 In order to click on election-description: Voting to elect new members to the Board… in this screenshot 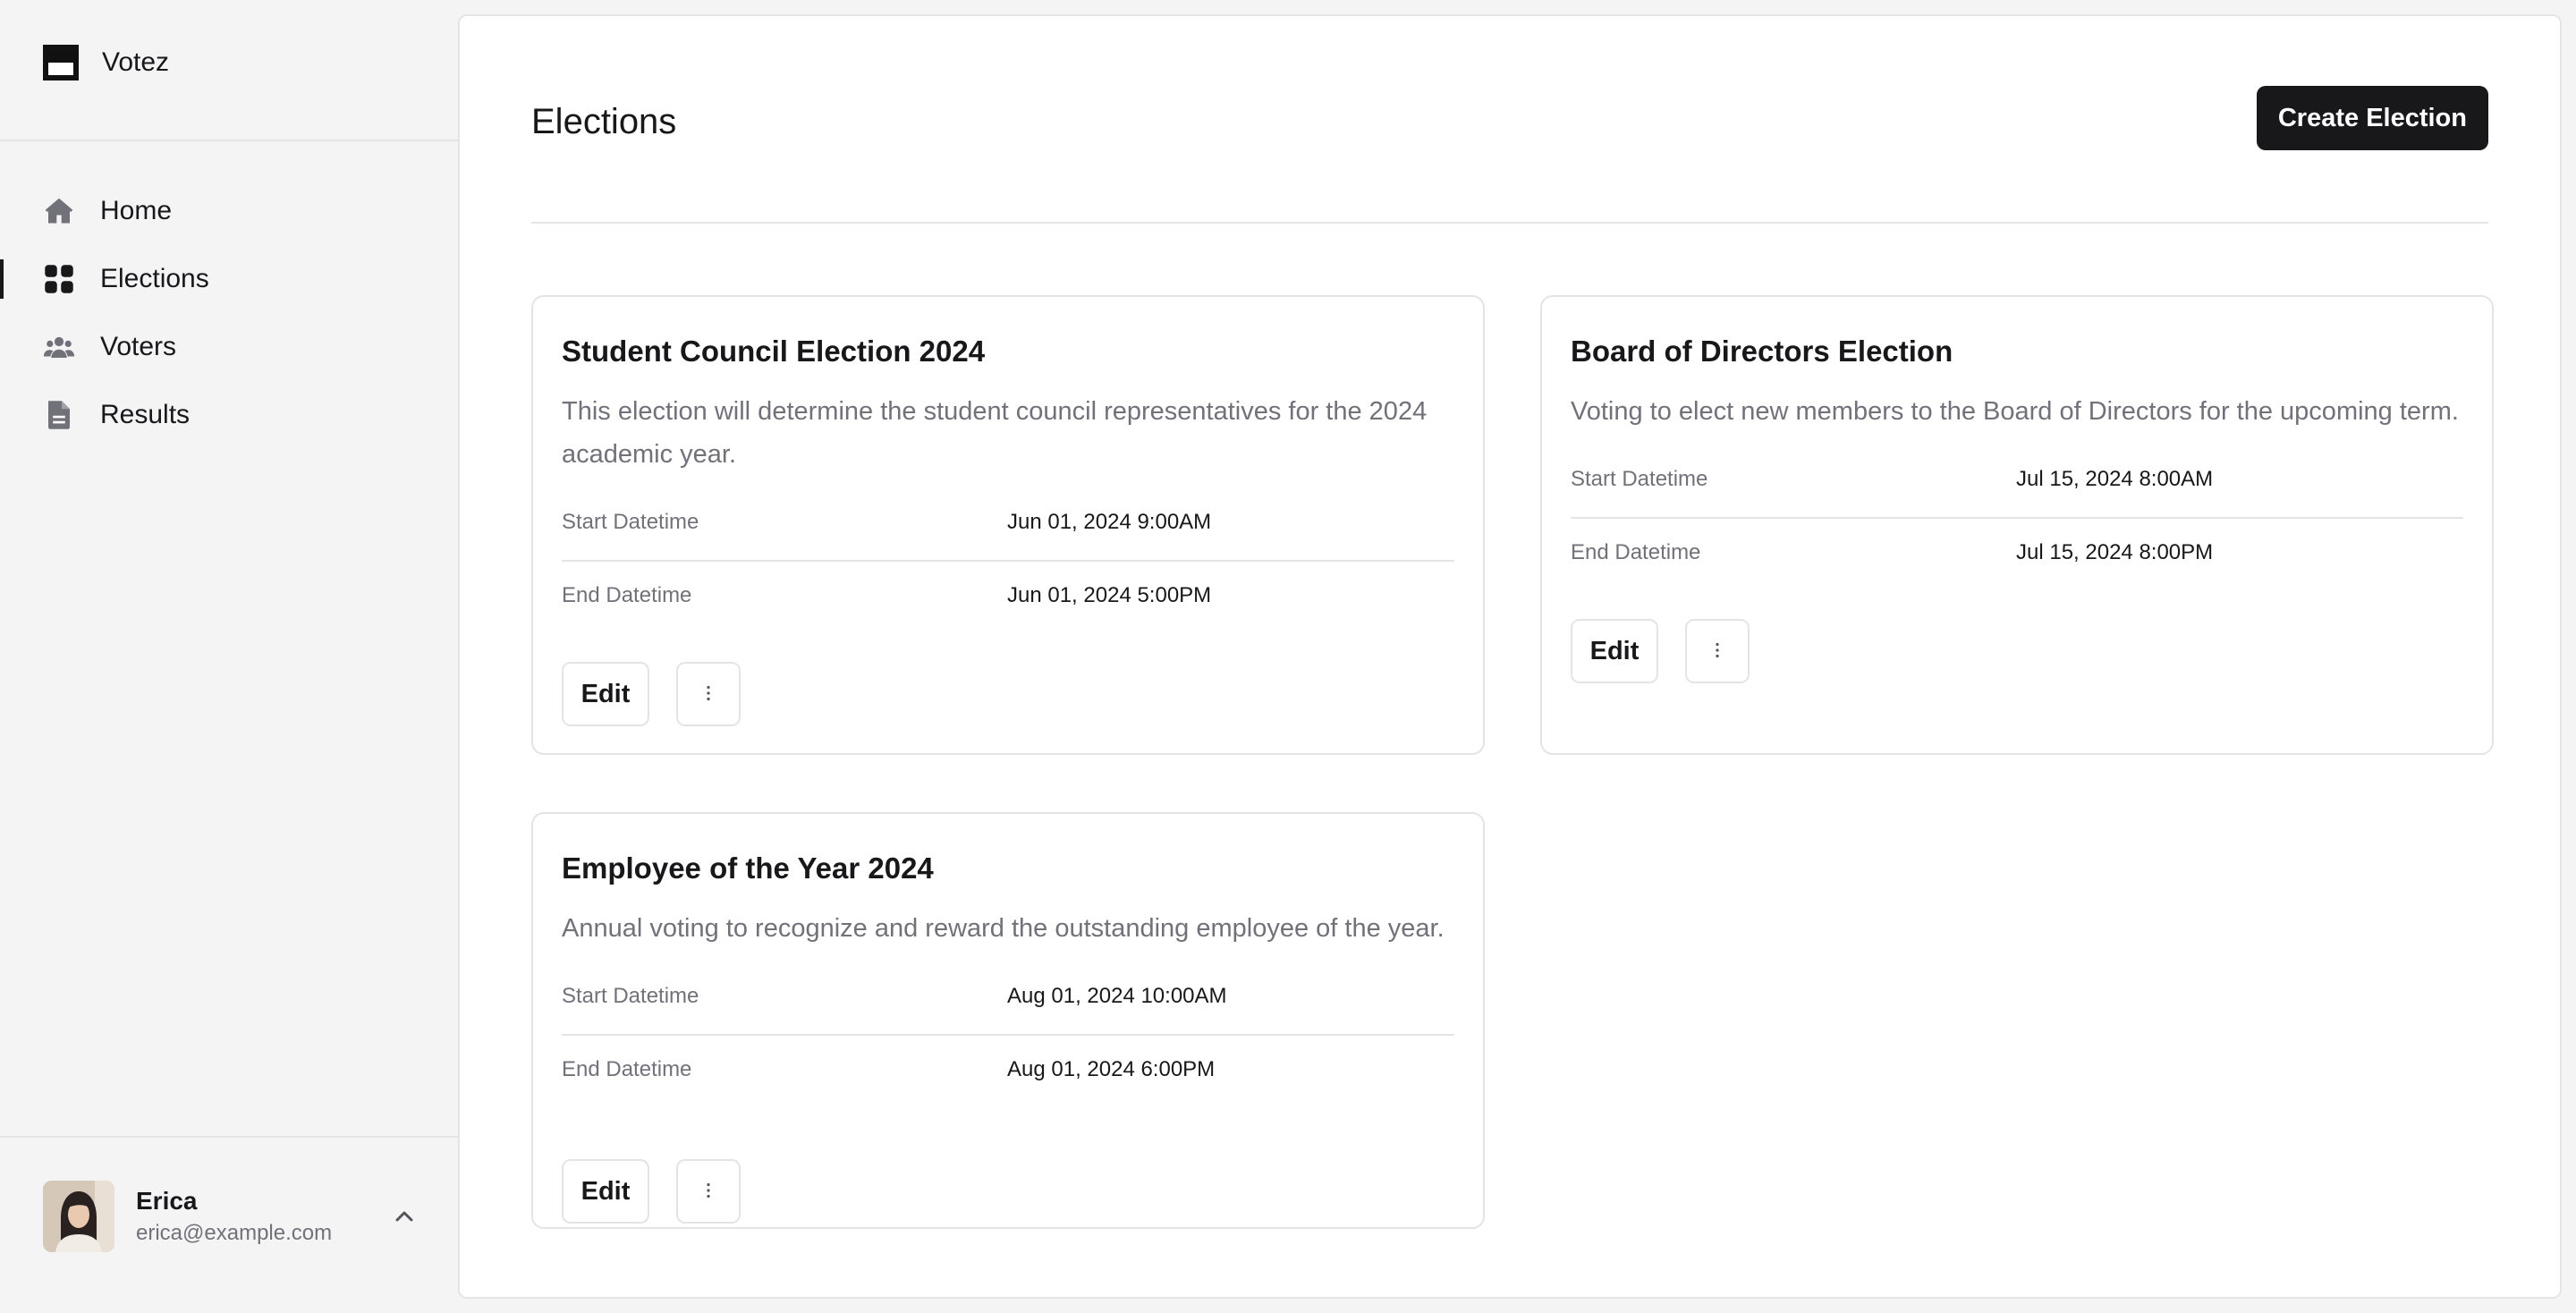, I will do `click(2015, 411)`.